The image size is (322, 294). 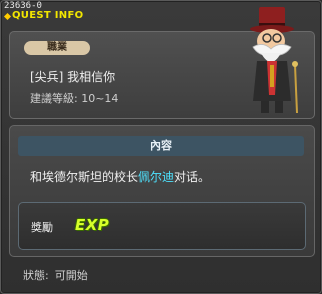 I want to click on content-text: 和埃德尔斯坦的校长佩尔迪对话。, so click(x=120, y=176).